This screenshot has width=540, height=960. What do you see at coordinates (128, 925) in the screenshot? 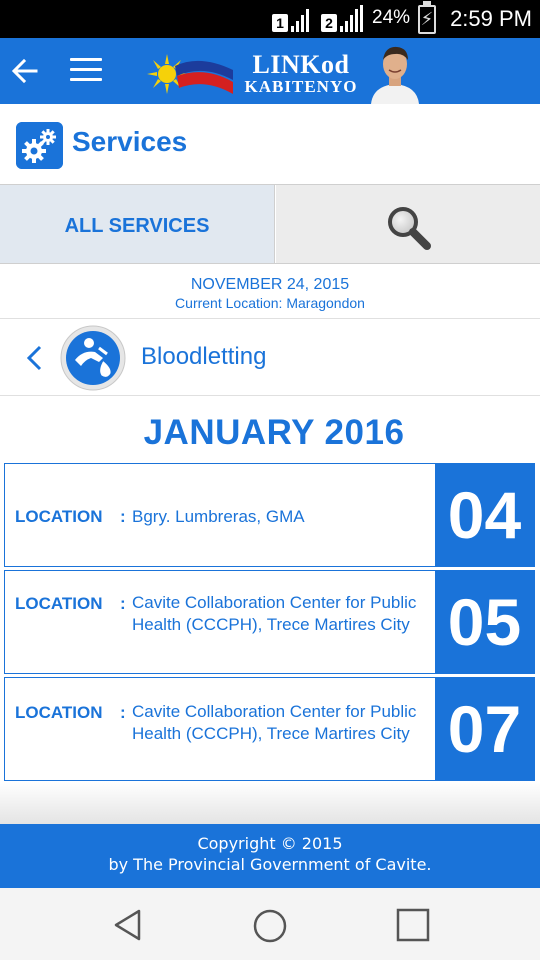
I see `nav-back-icon` at bounding box center [128, 925].